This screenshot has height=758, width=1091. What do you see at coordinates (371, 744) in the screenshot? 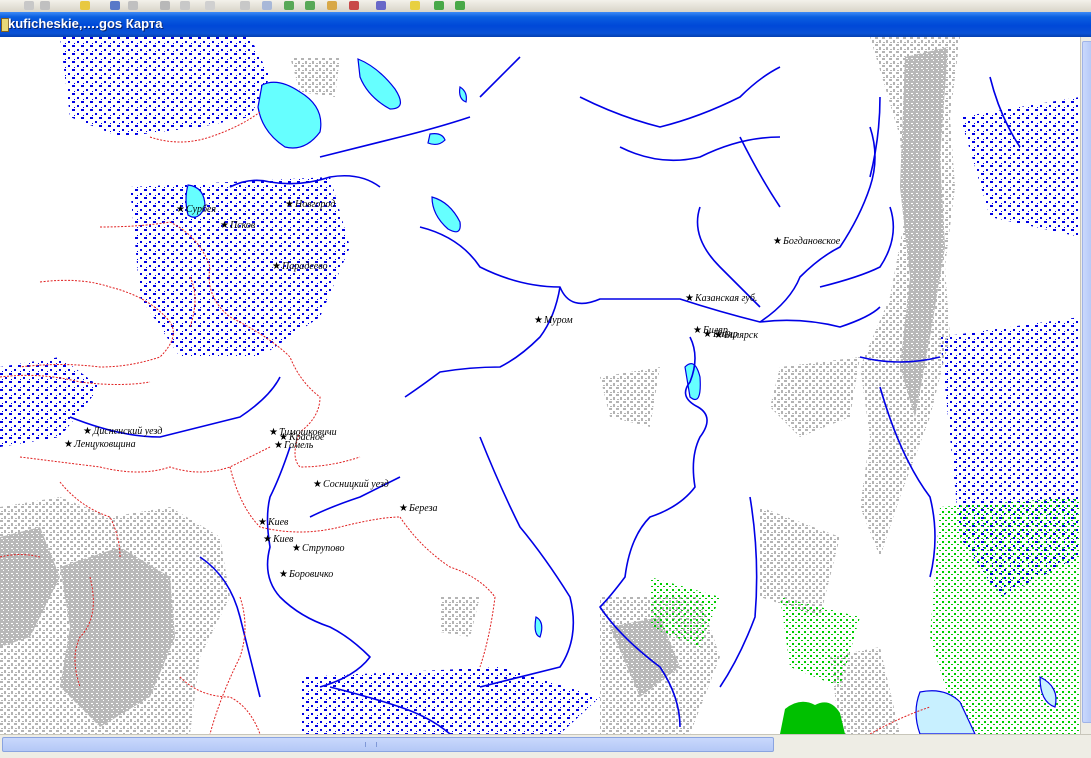
I see `scroll-grip-icon` at bounding box center [371, 744].